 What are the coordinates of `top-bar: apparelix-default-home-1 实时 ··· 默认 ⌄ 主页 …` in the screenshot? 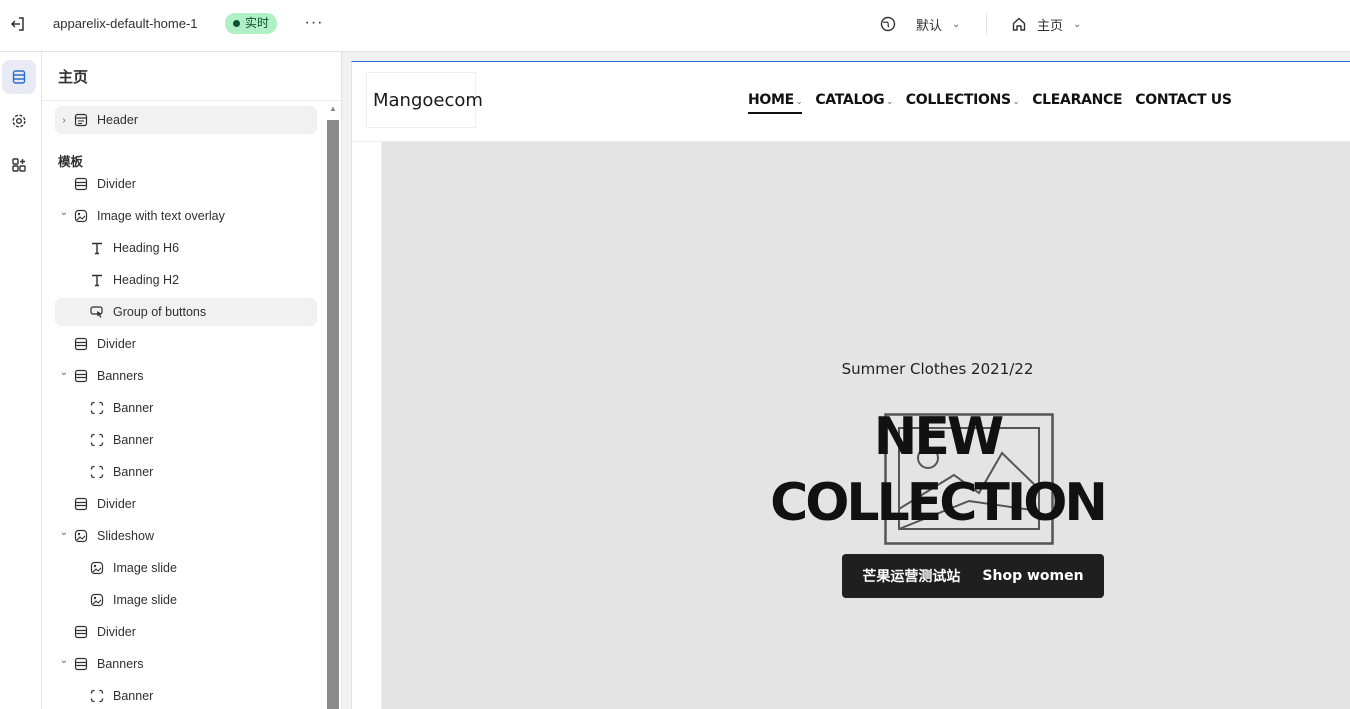 It's located at (675, 26).